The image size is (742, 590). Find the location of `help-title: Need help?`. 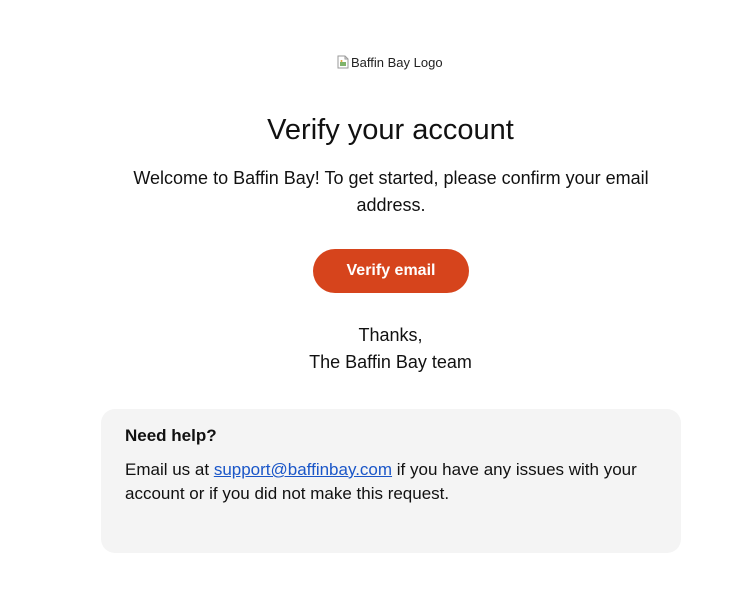

help-title: Need help? is located at coordinates (171, 435).